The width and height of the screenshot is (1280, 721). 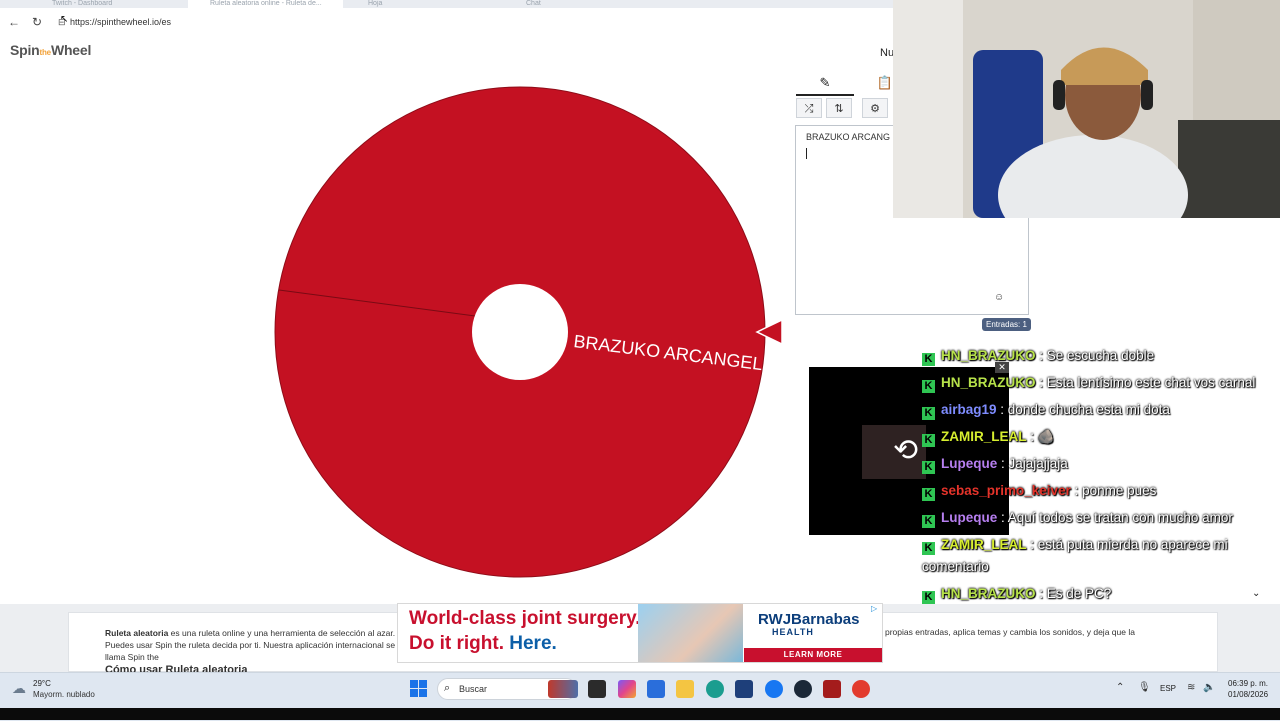 What do you see at coordinates (473, 689) in the screenshot?
I see `search-placeholder: Buscar` at bounding box center [473, 689].